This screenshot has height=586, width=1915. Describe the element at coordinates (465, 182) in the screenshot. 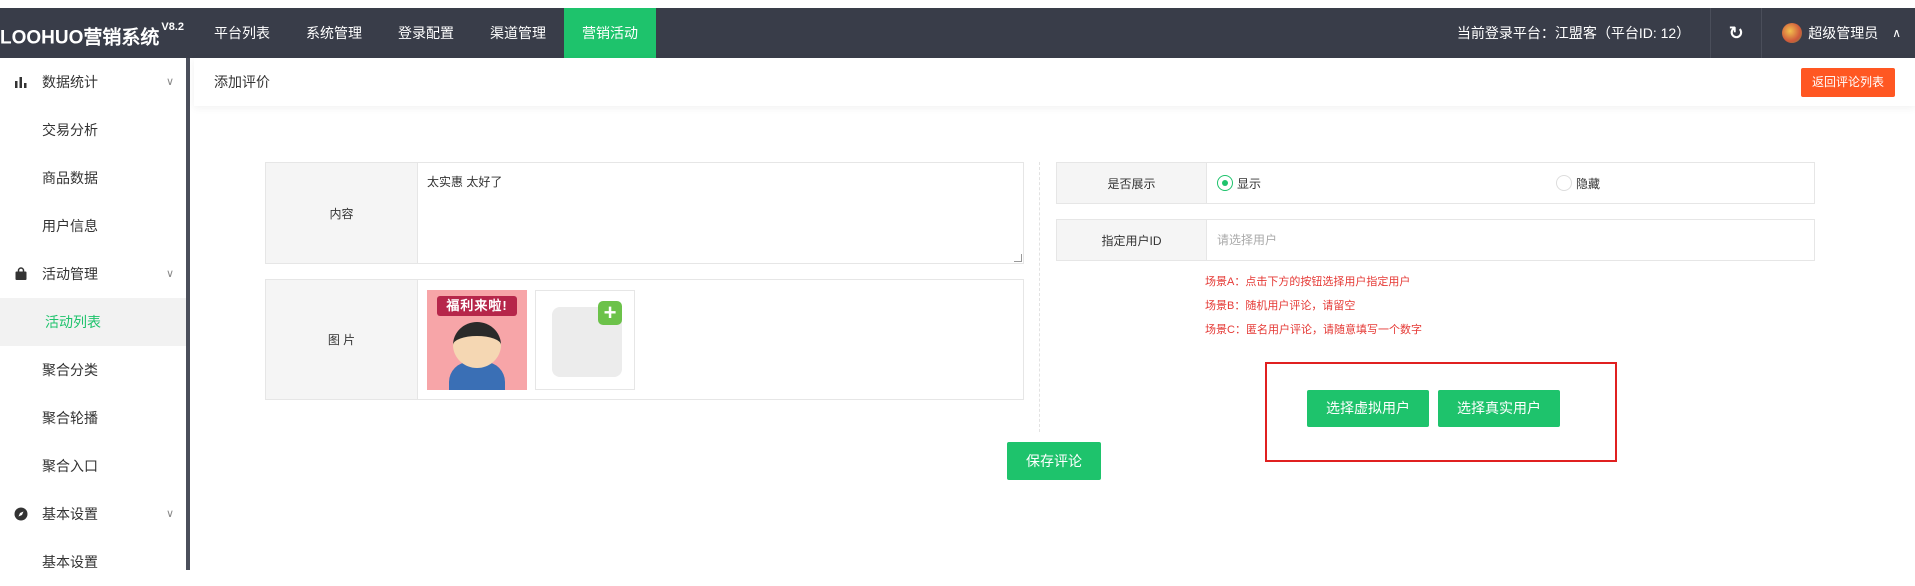

I see `content-text: 太实惠 太好了` at that location.